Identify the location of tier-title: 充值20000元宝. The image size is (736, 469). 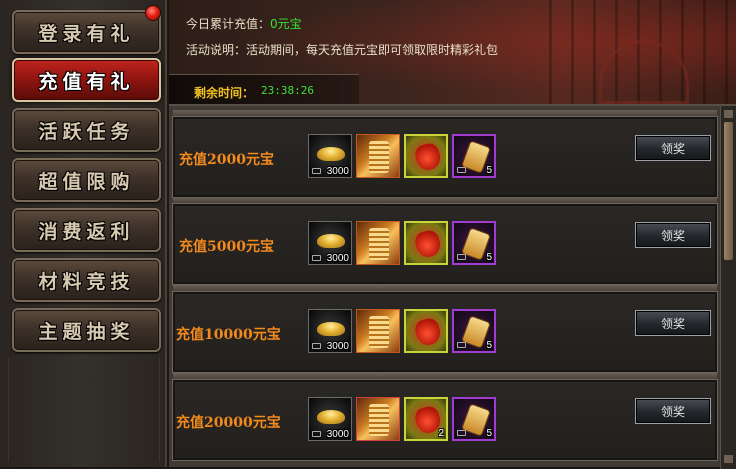
(228, 423).